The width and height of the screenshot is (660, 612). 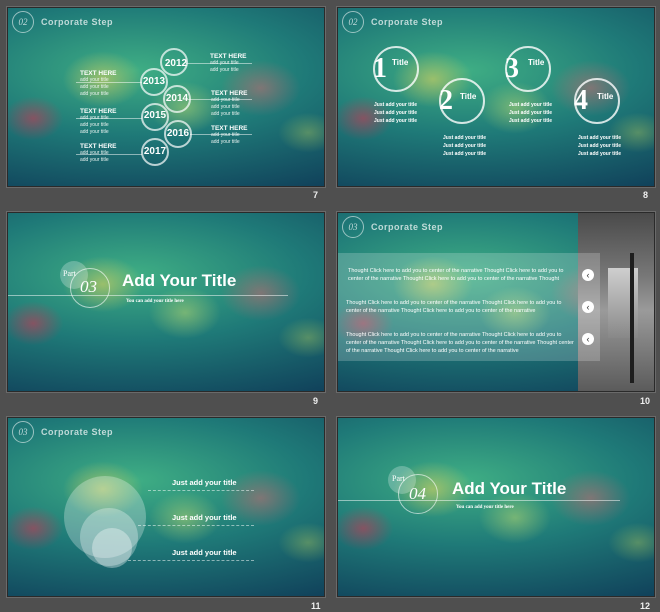 What do you see at coordinates (645, 606) in the screenshot?
I see `slide-number-12: 12` at bounding box center [645, 606].